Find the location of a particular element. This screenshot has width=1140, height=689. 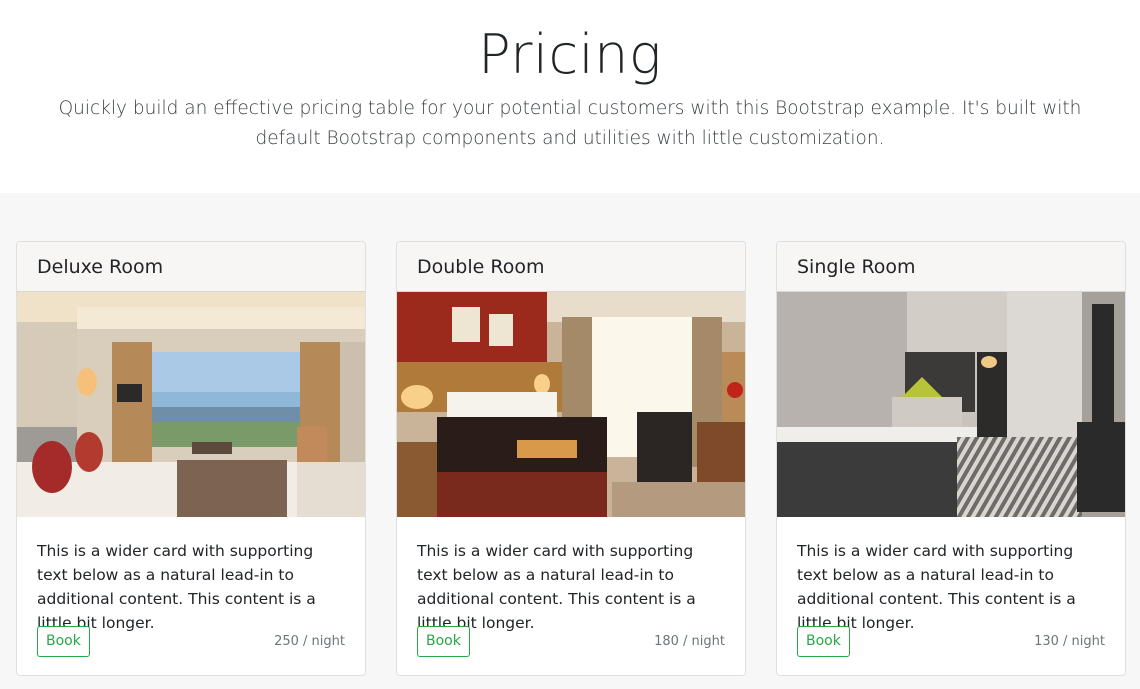

room-price: 130 / night is located at coordinates (1069, 641).